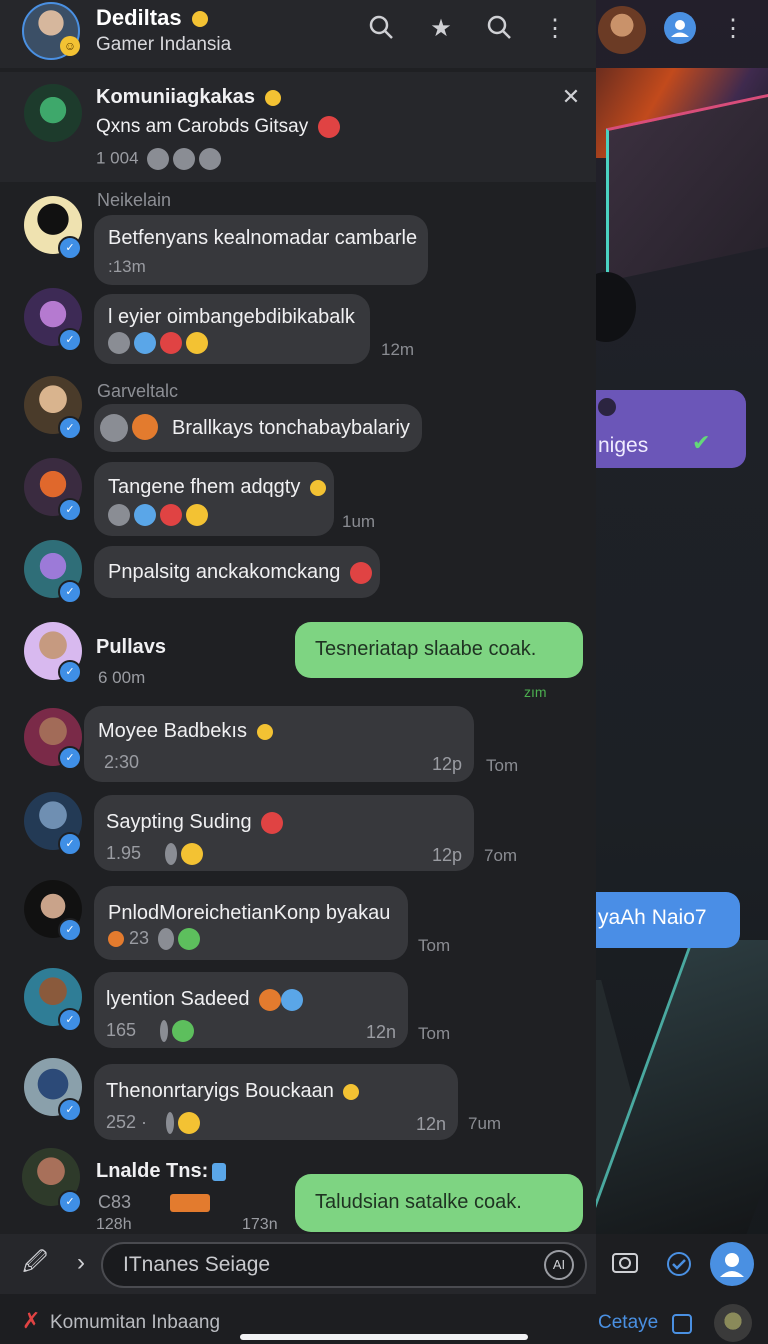 This screenshot has width=768, height=1344. I want to click on message-bubble: PnlodMoreichetianKonp byakau 23, so click(251, 923).